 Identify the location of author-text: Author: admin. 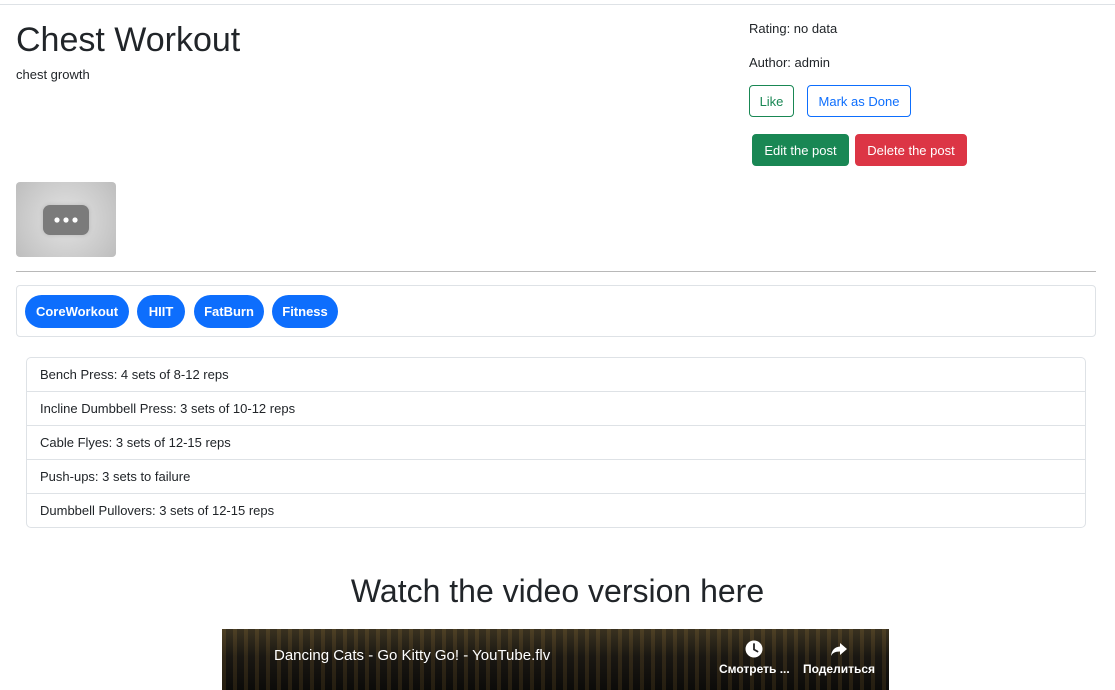
(789, 62).